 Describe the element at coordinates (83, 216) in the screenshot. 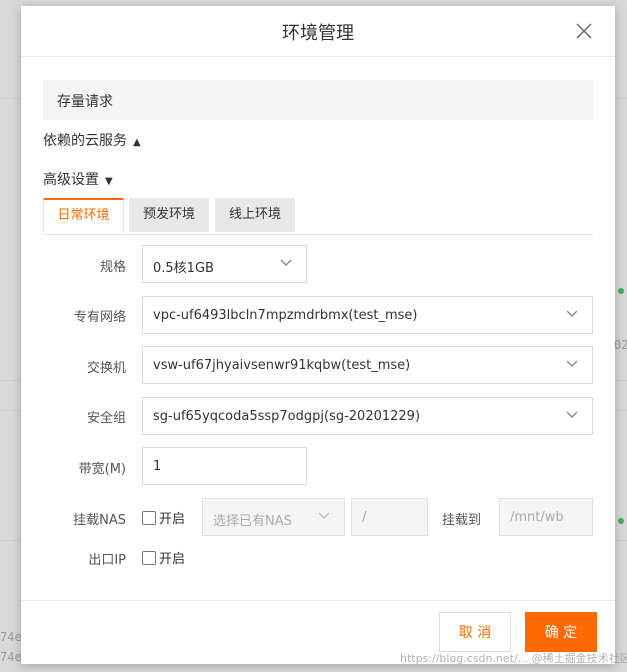

I see `tab-daily: 日常环境` at that location.